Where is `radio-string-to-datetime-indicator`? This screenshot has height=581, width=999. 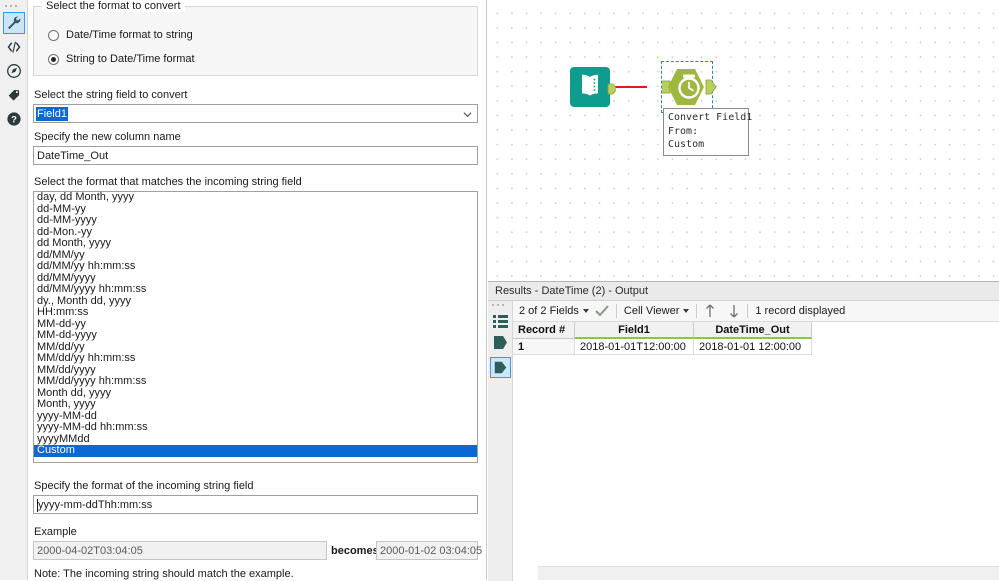 radio-string-to-datetime-indicator is located at coordinates (53, 59).